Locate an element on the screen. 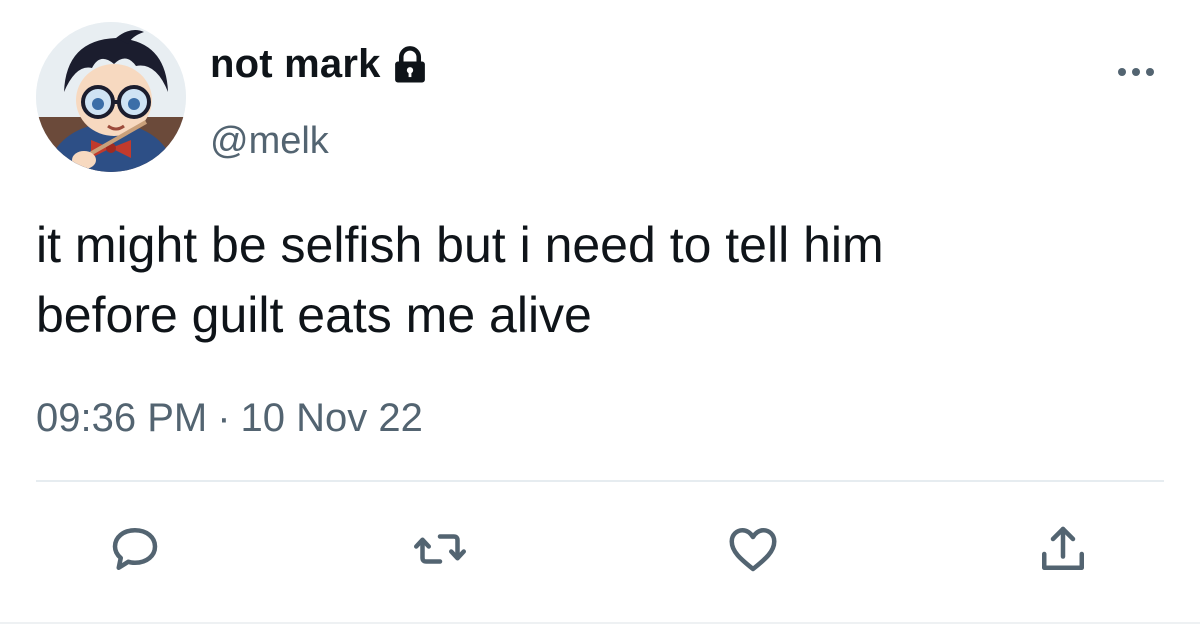  divider is located at coordinates (600, 481).